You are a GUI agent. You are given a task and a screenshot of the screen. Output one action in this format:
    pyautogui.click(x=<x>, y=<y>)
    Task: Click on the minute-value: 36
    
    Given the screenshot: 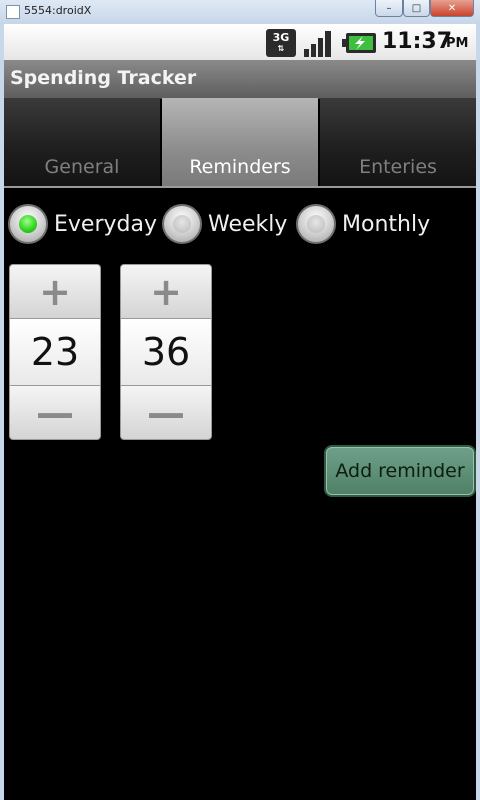 What is the action you would take?
    pyautogui.click(x=166, y=352)
    